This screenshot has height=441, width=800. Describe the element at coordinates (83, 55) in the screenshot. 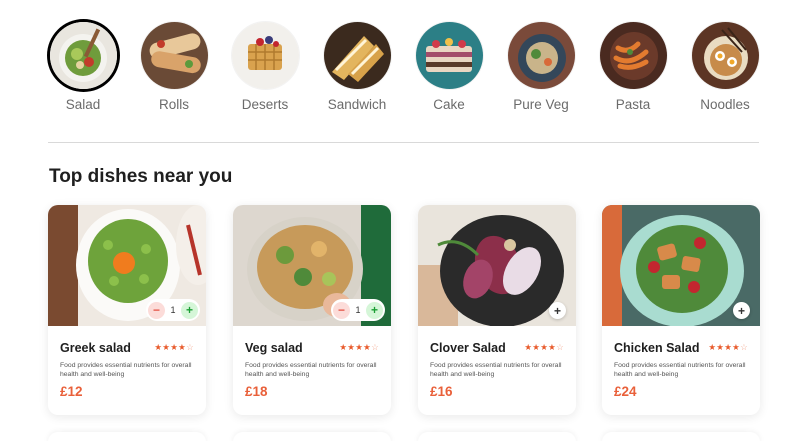

I see `salad-bowl-image` at that location.